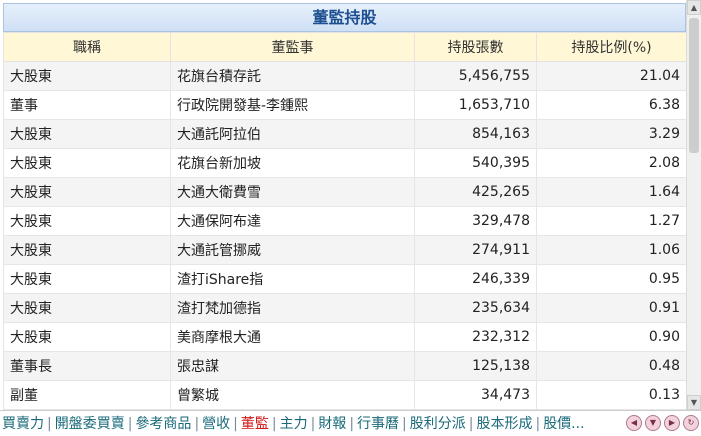 Image resolution: width=701 pixels, height=436 pixels. Describe the element at coordinates (475, 134) in the screenshot. I see `cell-shares: 854,163` at that location.